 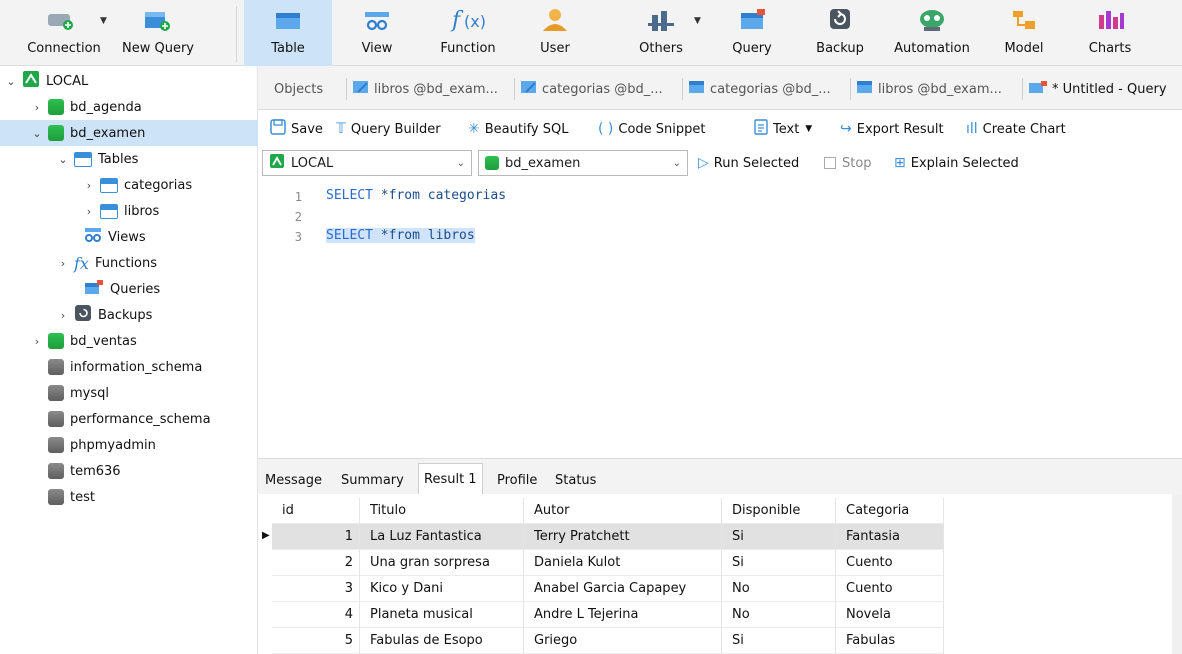 I want to click on tab-result-1: Result 1, so click(x=450, y=478).